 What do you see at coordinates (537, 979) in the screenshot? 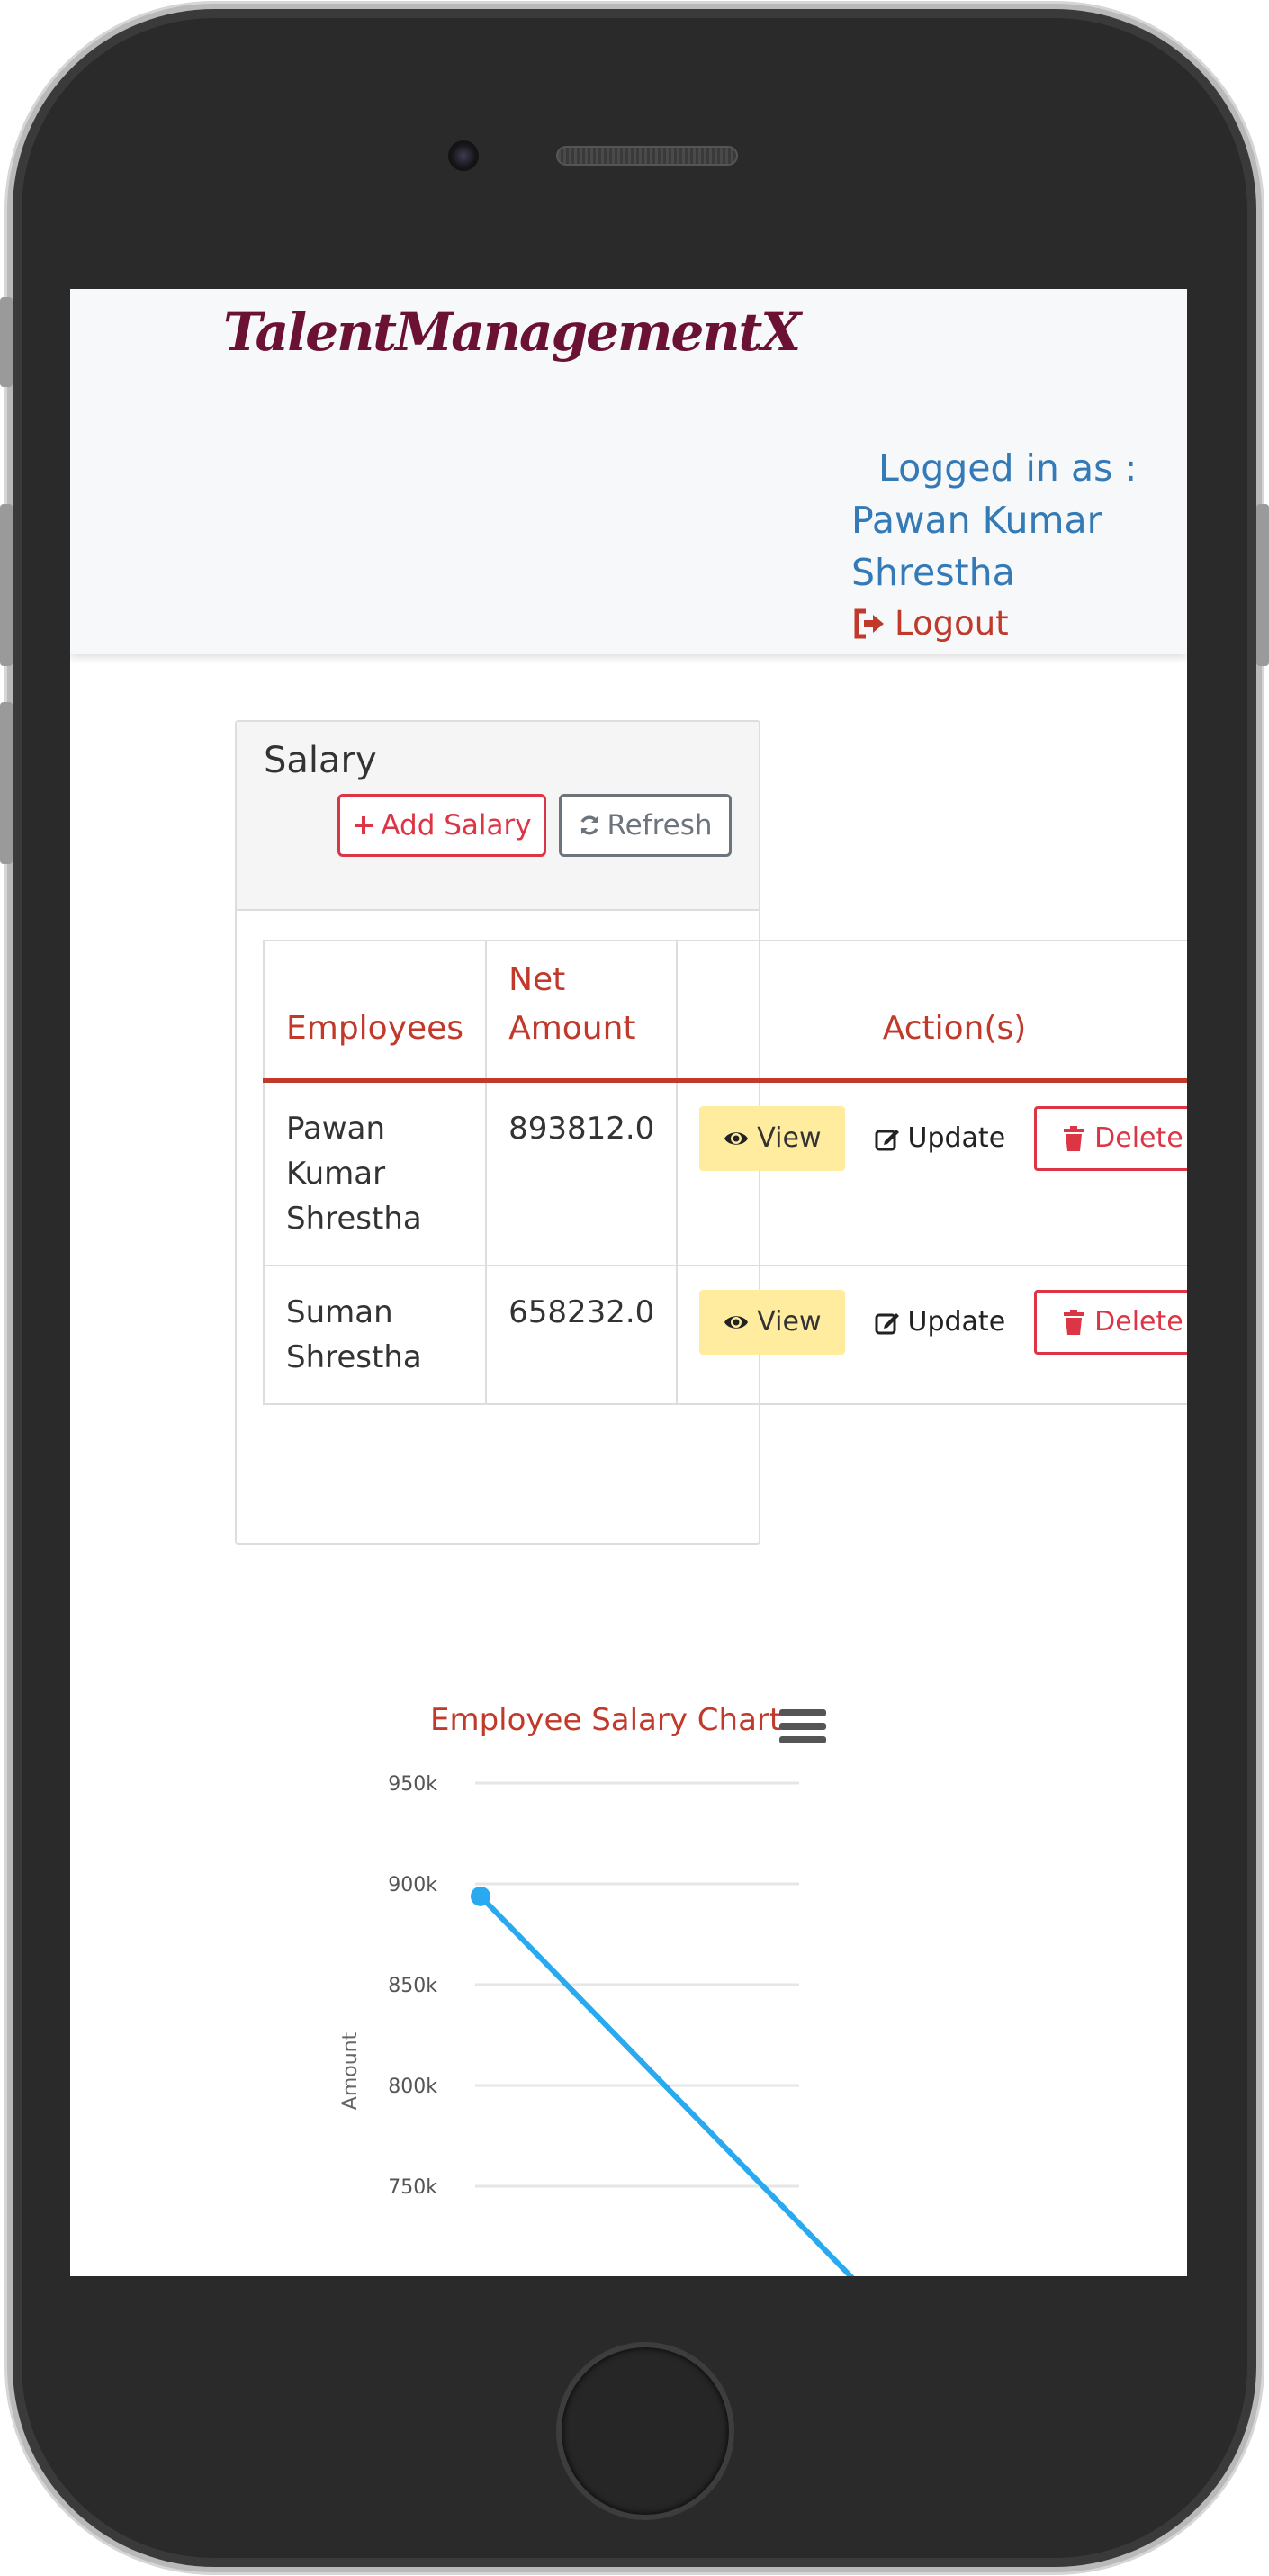
I see `column-header-line: Net` at bounding box center [537, 979].